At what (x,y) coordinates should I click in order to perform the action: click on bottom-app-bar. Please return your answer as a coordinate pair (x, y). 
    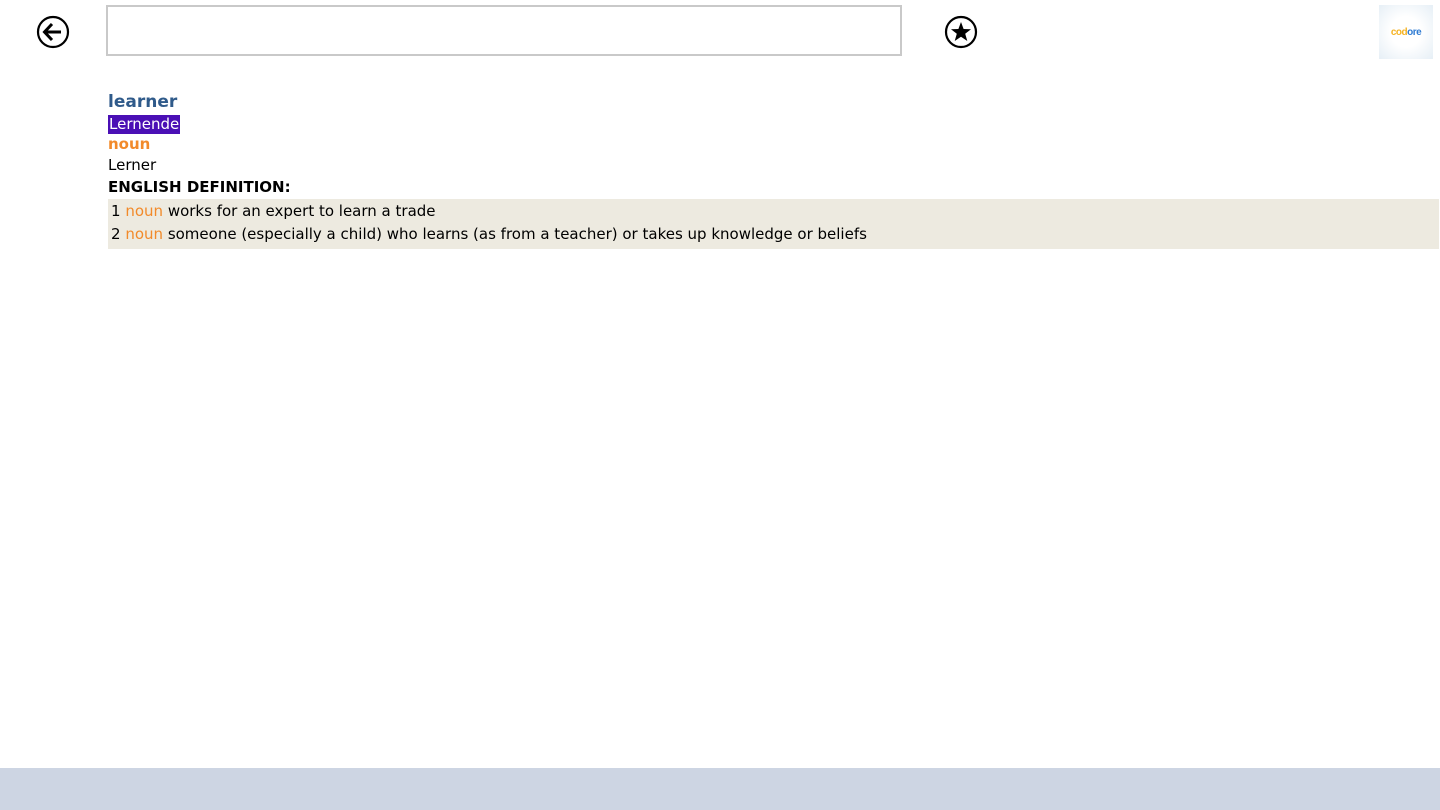
    Looking at the image, I should click on (720, 789).